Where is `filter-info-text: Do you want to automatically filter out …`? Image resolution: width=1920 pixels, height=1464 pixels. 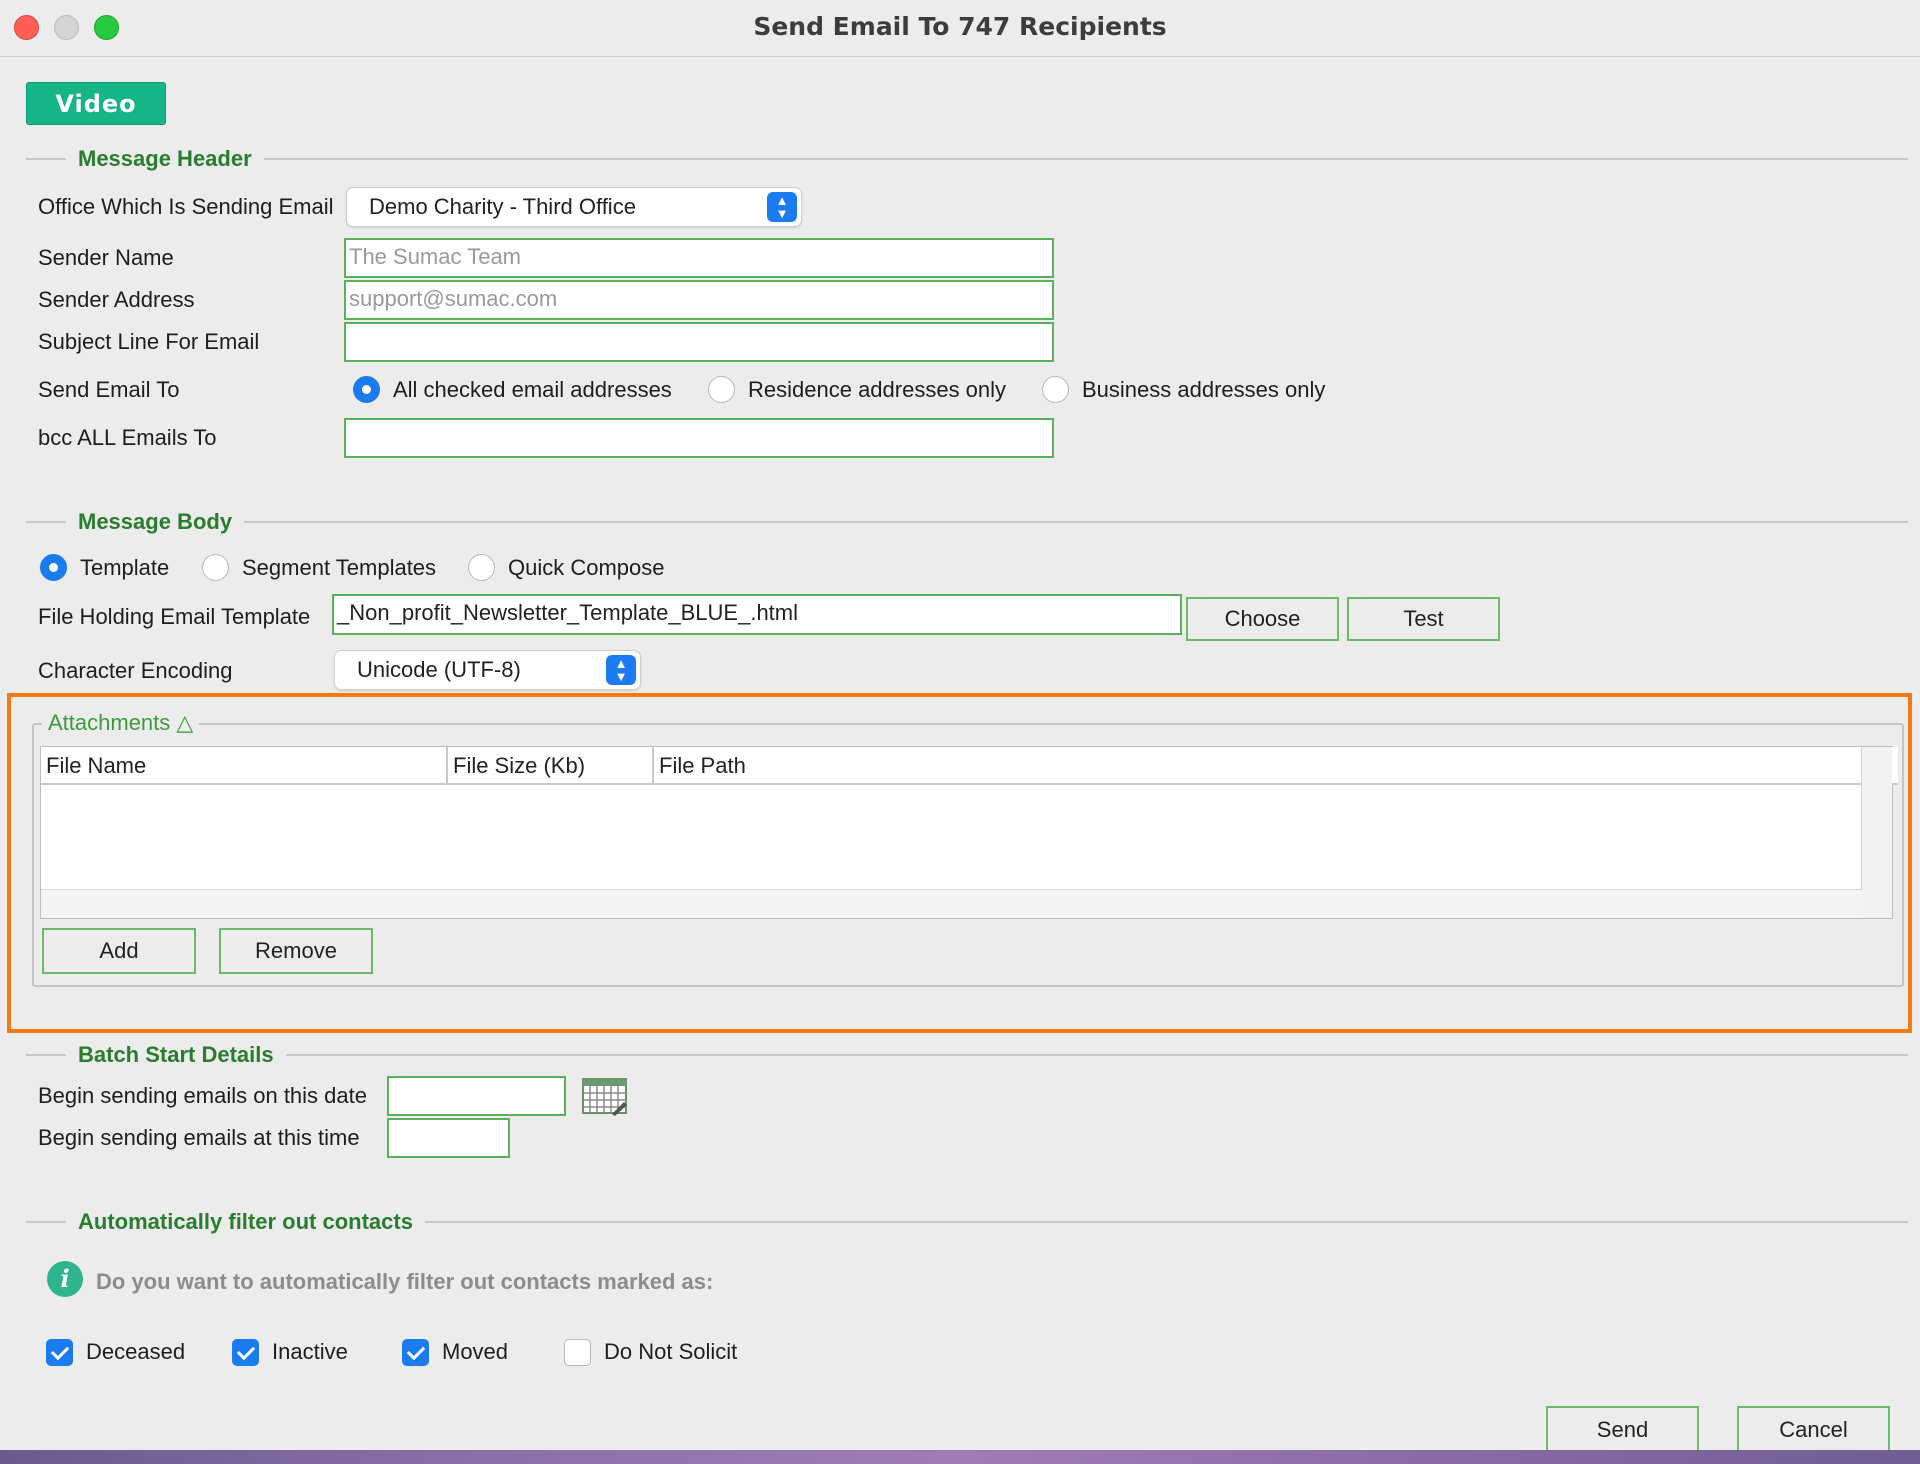 filter-info-text: Do you want to automatically filter out … is located at coordinates (405, 1281).